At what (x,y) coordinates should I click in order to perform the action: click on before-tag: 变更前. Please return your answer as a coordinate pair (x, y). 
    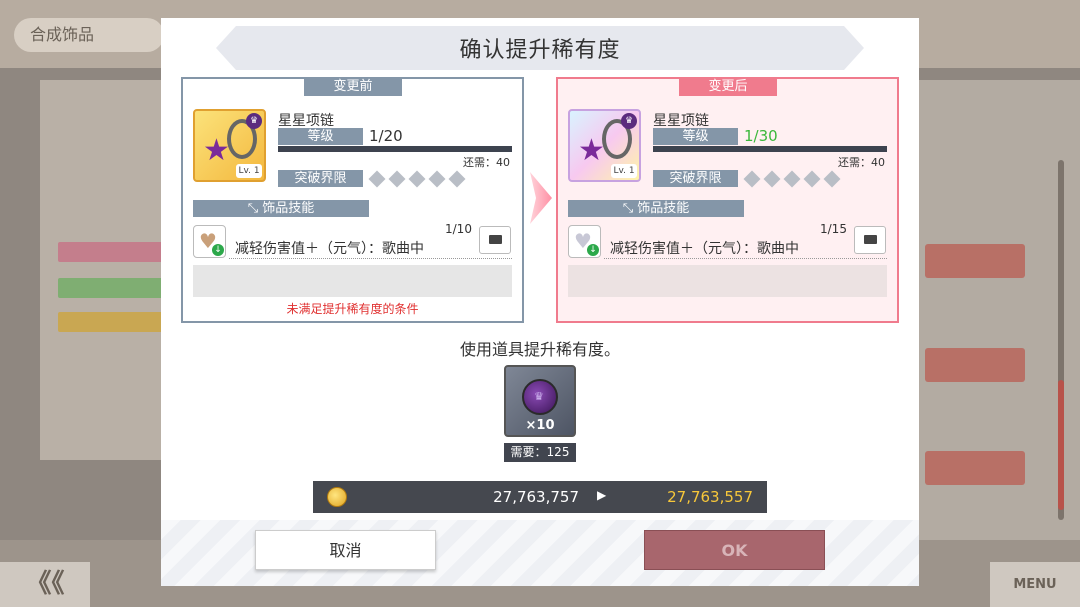
    Looking at the image, I should click on (353, 86).